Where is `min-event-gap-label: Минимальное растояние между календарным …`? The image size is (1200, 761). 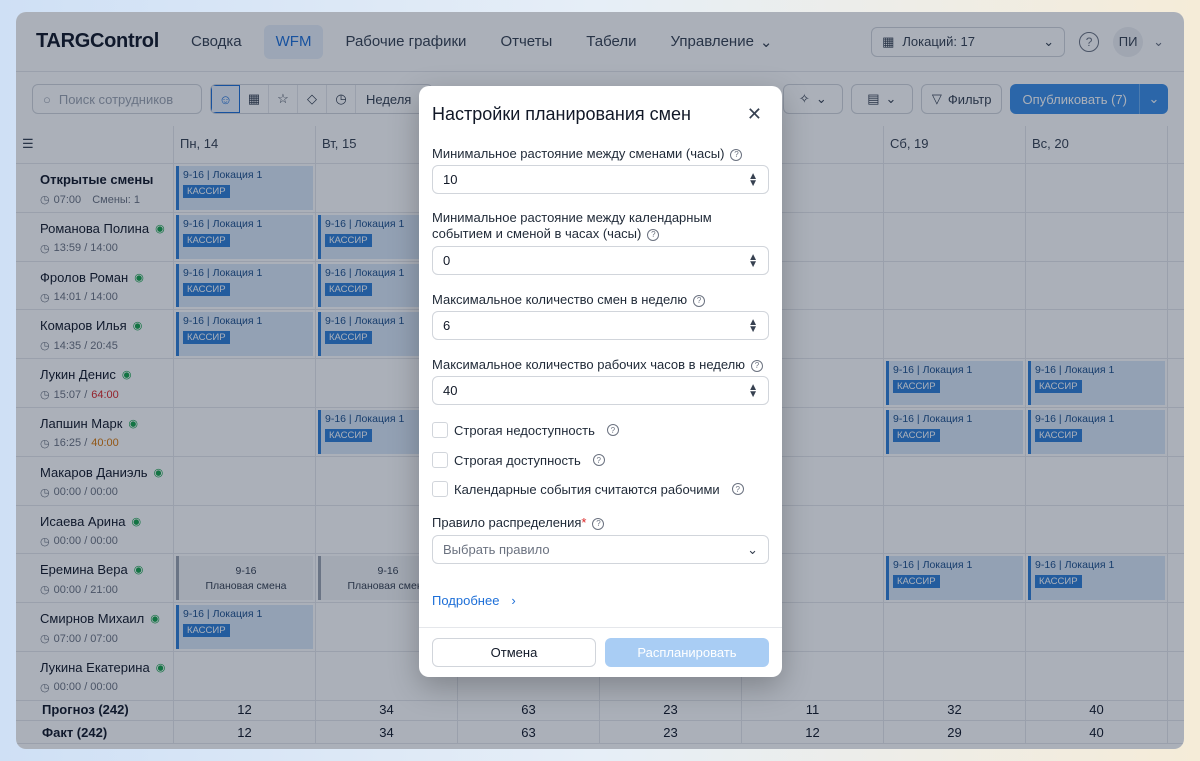 min-event-gap-label: Минимальное растояние между календарным … is located at coordinates (602, 226).